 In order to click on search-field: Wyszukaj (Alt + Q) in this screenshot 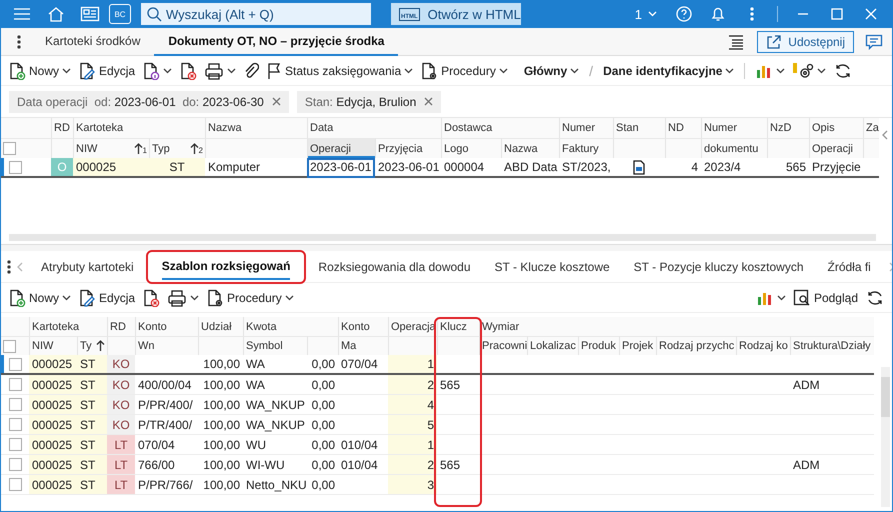, I will do `click(256, 14)`.